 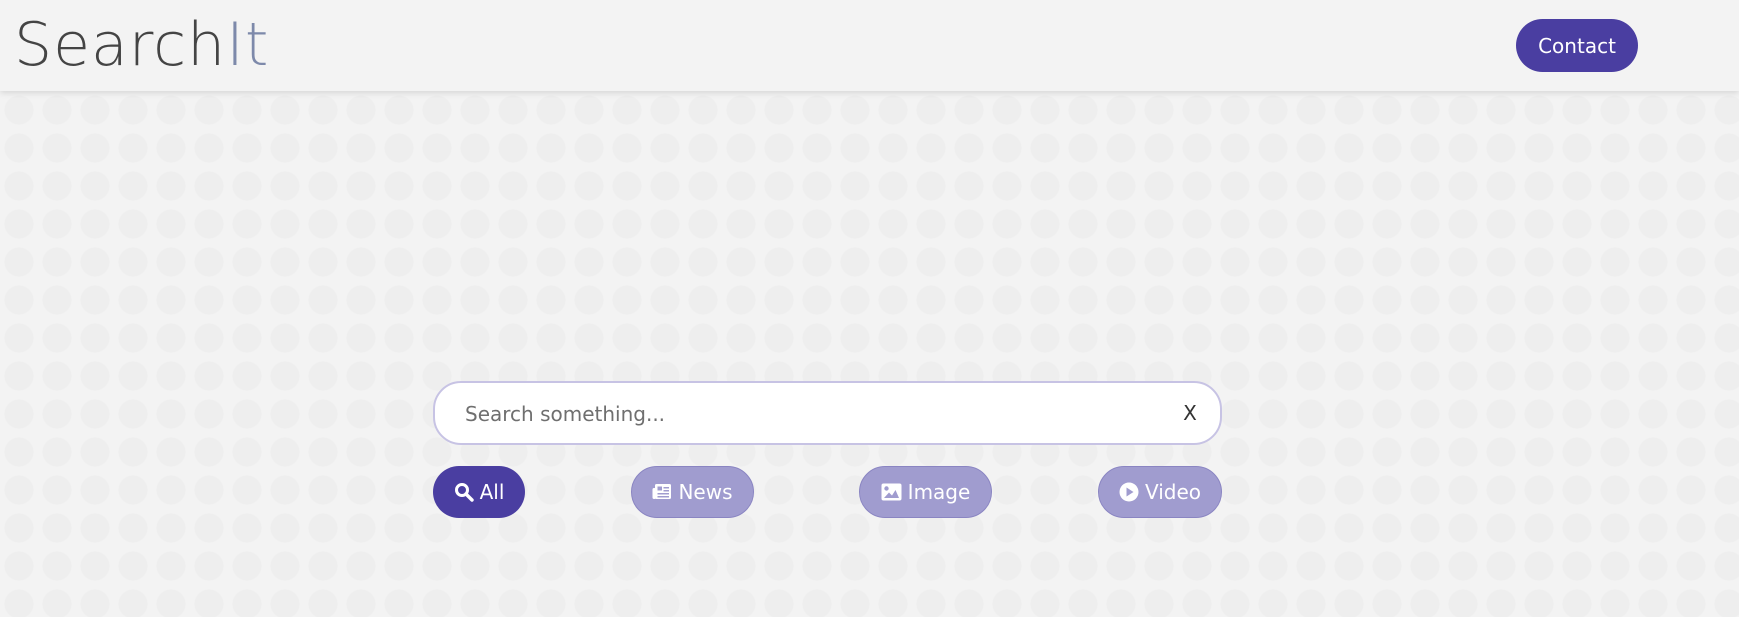 What do you see at coordinates (939, 492) in the screenshot?
I see `filter-image-label: Image` at bounding box center [939, 492].